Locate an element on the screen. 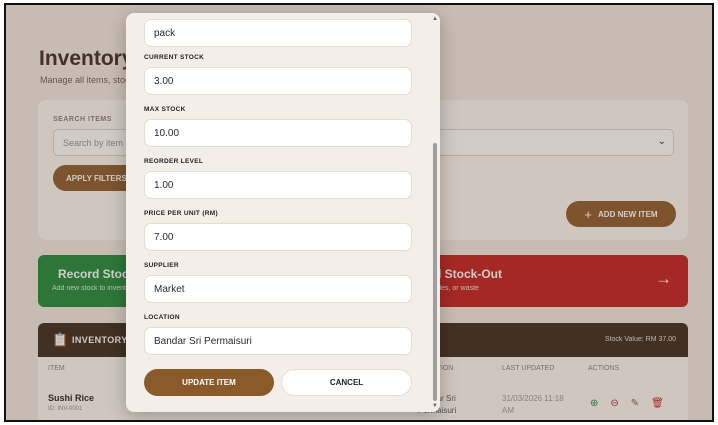 The image size is (718, 425). price-per-unit-field: 7.00 is located at coordinates (278, 237).